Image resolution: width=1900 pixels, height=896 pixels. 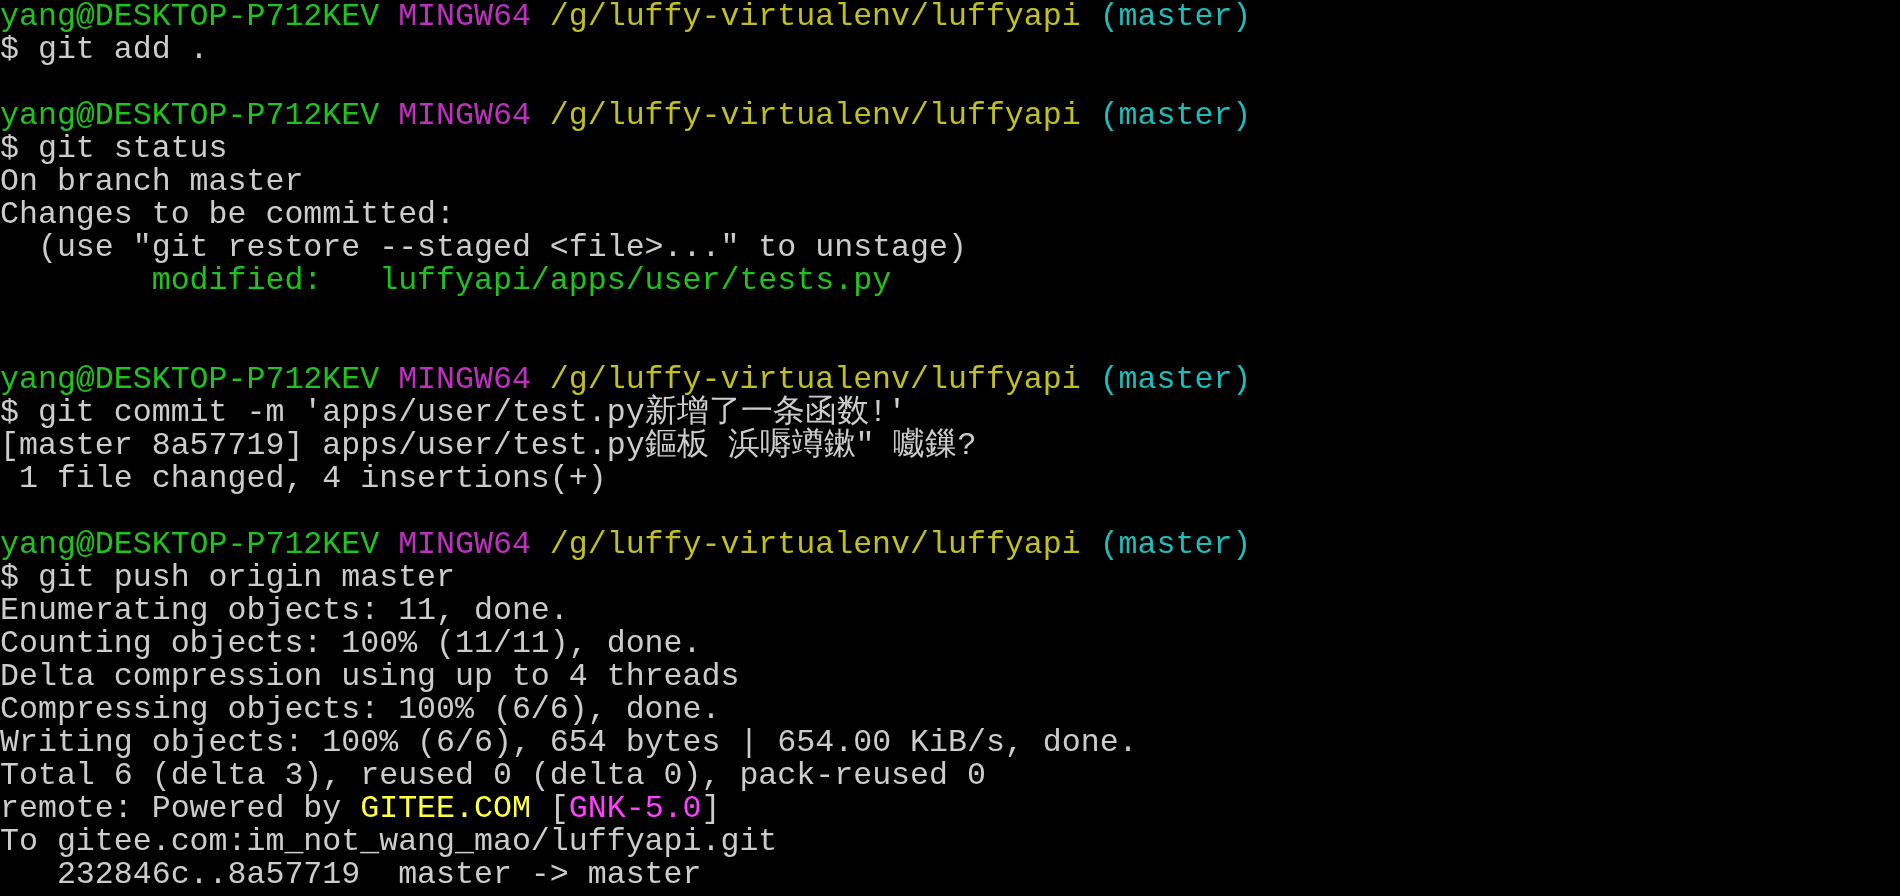 I want to click on staged-file-text: modified: luffyapi/apps/user/tests.py, so click(x=521, y=280).